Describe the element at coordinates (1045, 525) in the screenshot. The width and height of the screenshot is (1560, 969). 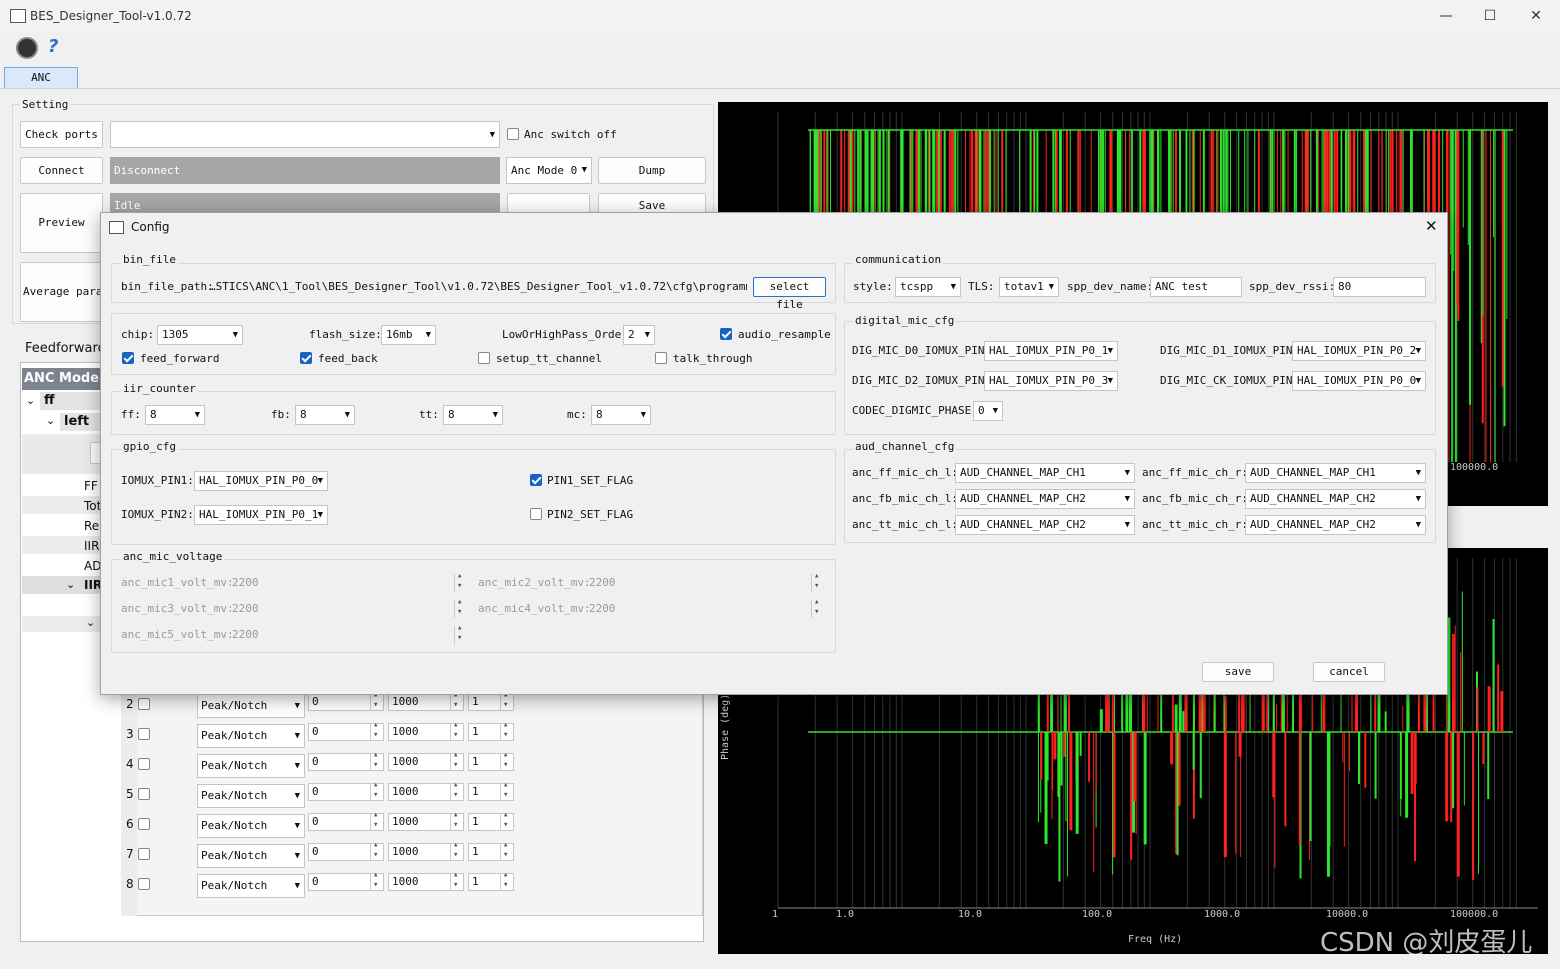
I see `tt-mic-ch-l-select: AUD_CHANNEL_MAP_CH2 ▼` at that location.